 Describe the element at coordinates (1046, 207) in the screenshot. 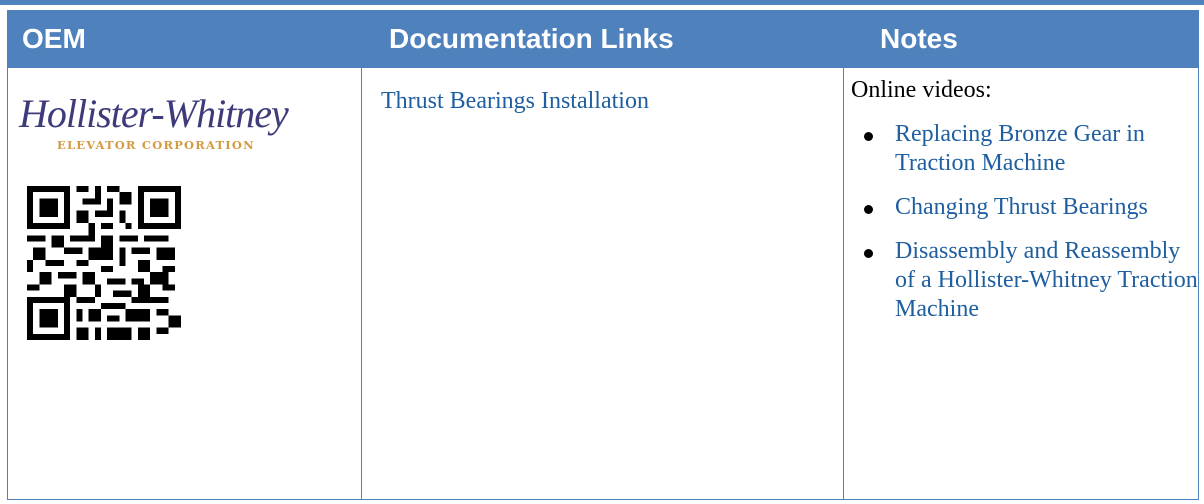

I see `video-link-thrust-bearings: Changing Thrust Bearings` at that location.